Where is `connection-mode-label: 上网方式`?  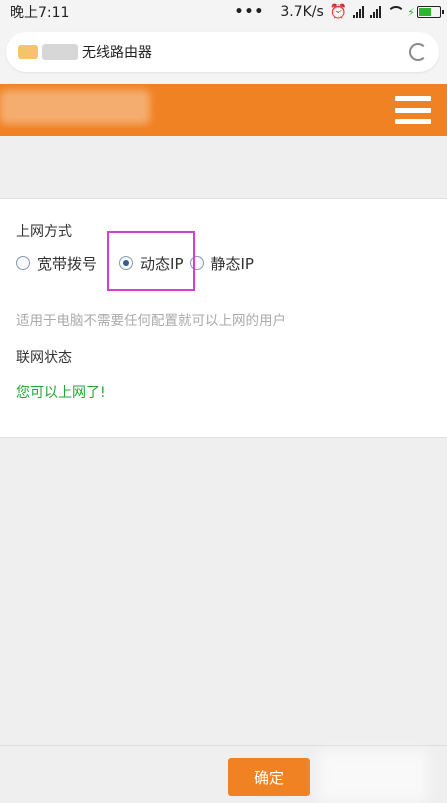
connection-mode-label: 上网方式 is located at coordinates (44, 232).